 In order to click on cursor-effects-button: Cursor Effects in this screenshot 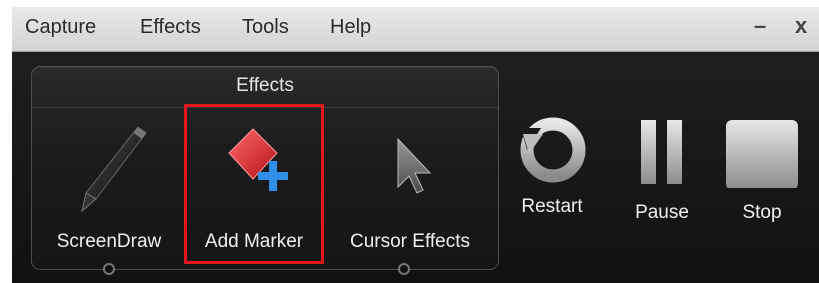, I will do `click(410, 188)`.